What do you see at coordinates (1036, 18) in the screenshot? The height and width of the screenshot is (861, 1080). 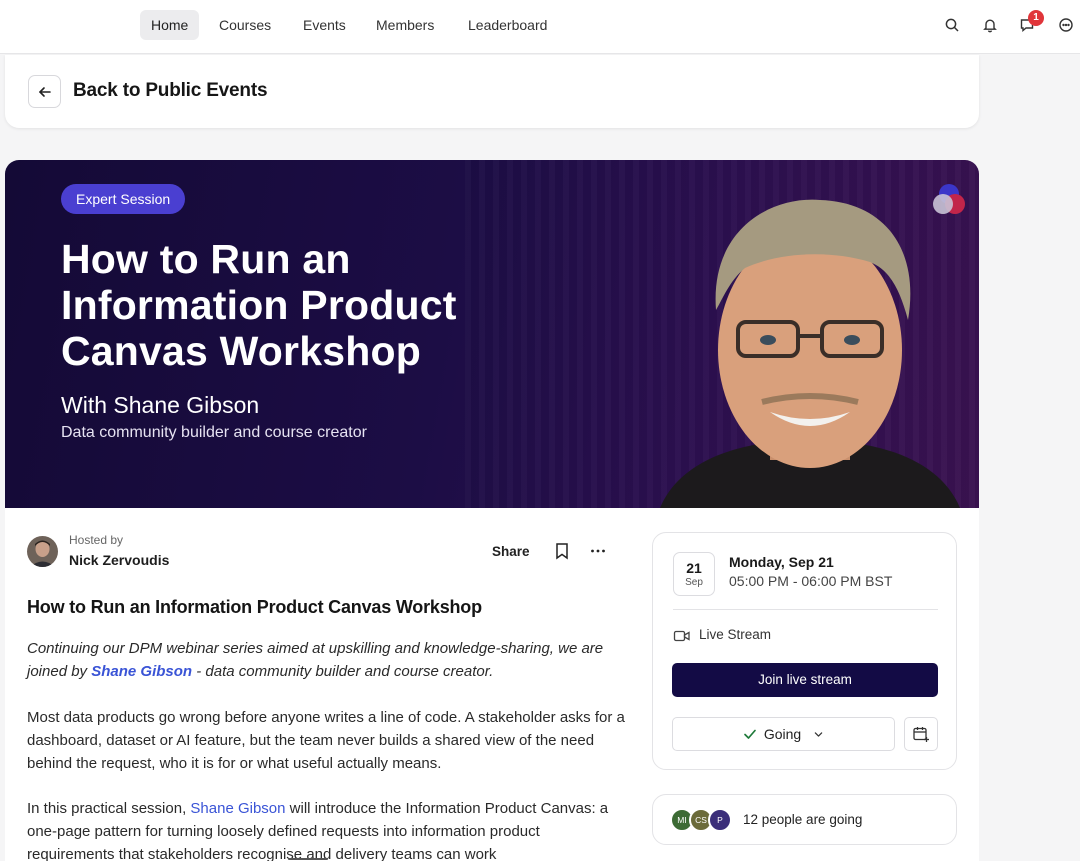 I see `notification-badge: 1` at bounding box center [1036, 18].